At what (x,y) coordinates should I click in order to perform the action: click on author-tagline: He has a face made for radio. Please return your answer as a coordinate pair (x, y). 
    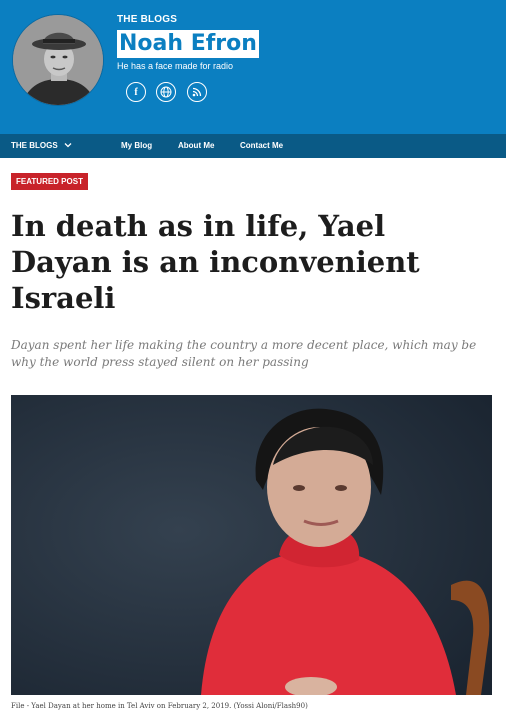
    Looking at the image, I should click on (175, 66).